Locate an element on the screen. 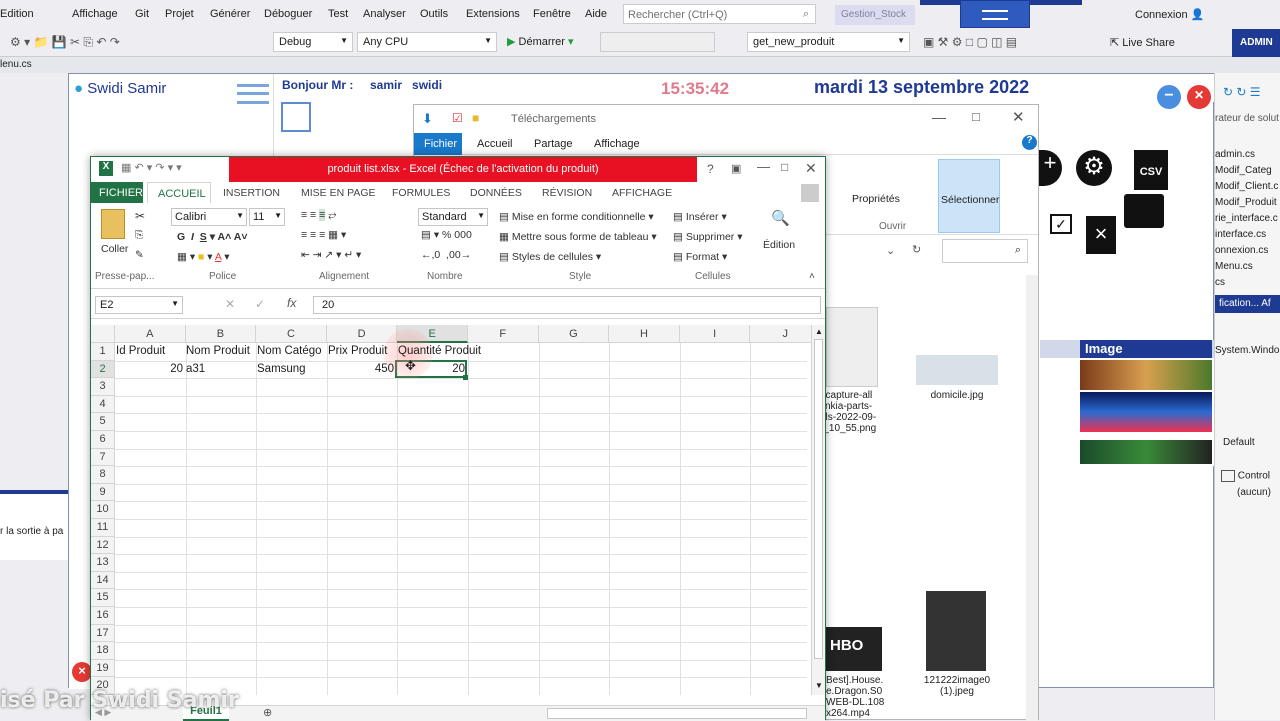  table-format-button: ▦ Mettre sous forme de tableau ▾ is located at coordinates (578, 237).